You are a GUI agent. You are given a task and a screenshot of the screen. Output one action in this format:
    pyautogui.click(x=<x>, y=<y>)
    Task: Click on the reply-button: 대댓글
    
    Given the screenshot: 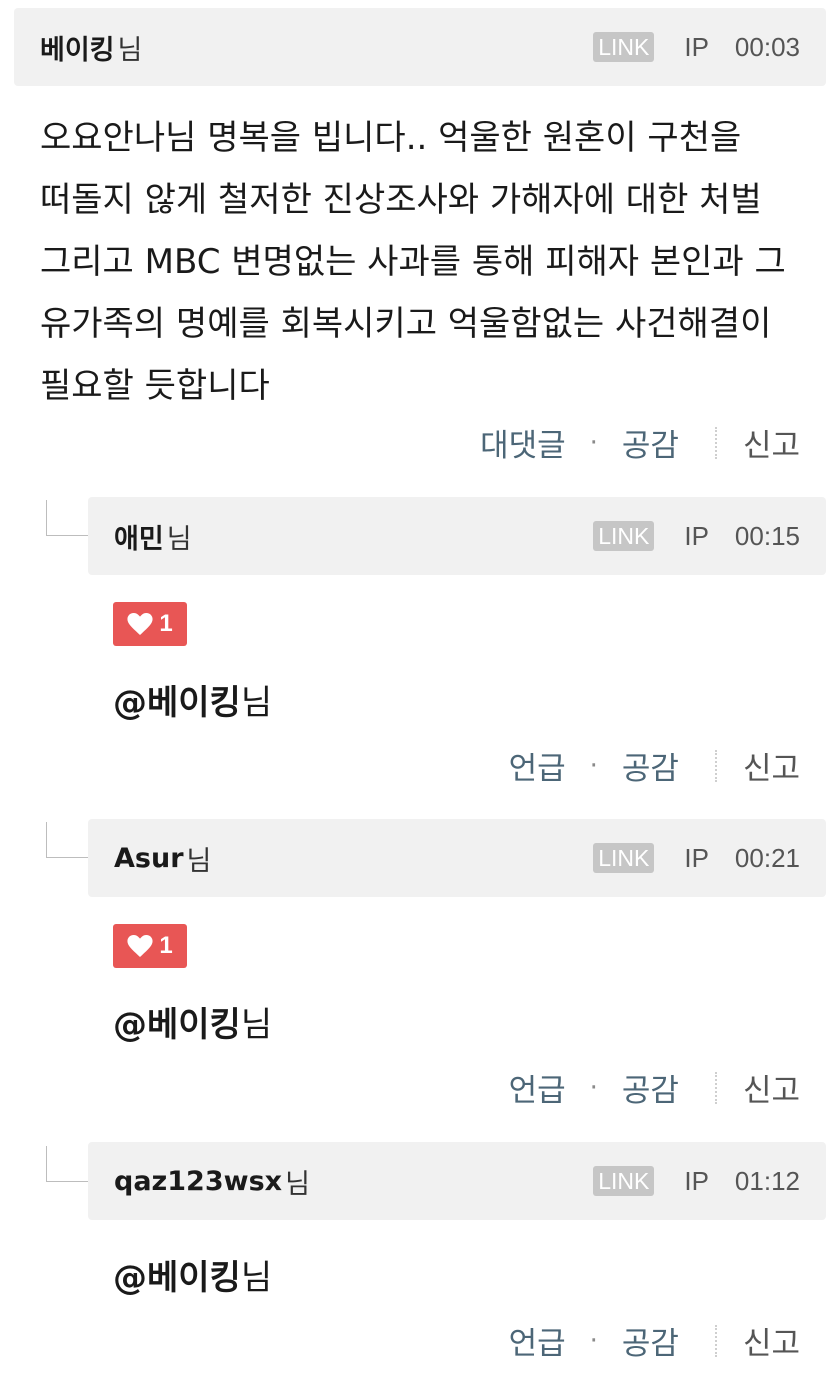 What is the action you would take?
    pyautogui.click(x=523, y=442)
    